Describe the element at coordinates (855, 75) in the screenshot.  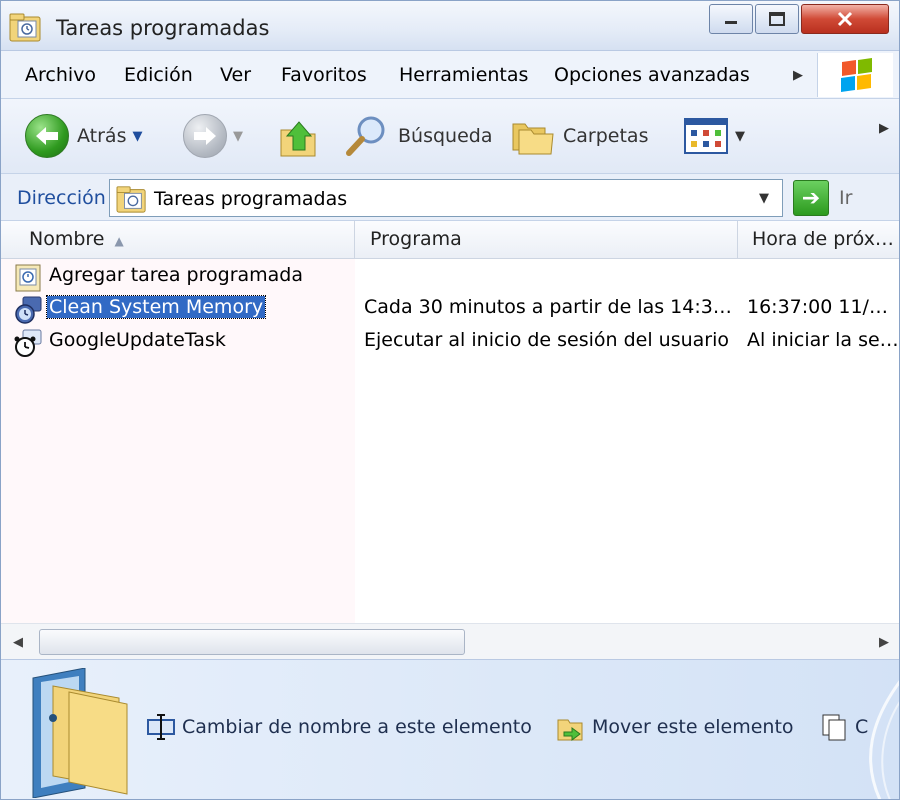
I see `windows-logo-icon` at that location.